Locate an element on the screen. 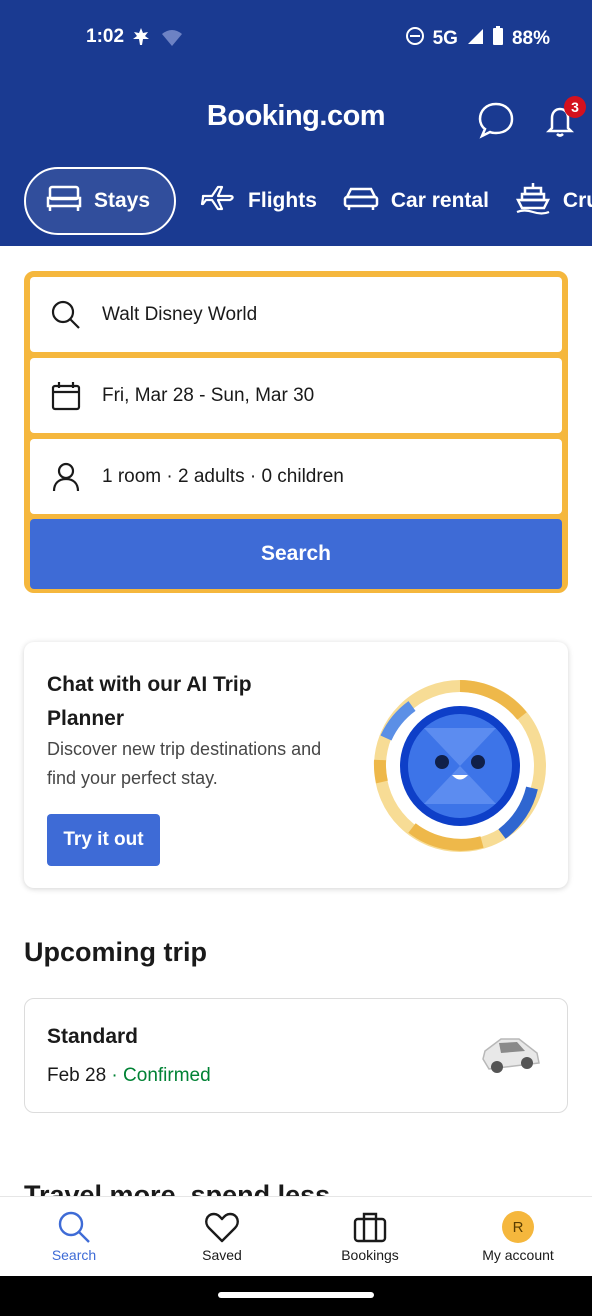  home-gesture-handle is located at coordinates (296, 1295).